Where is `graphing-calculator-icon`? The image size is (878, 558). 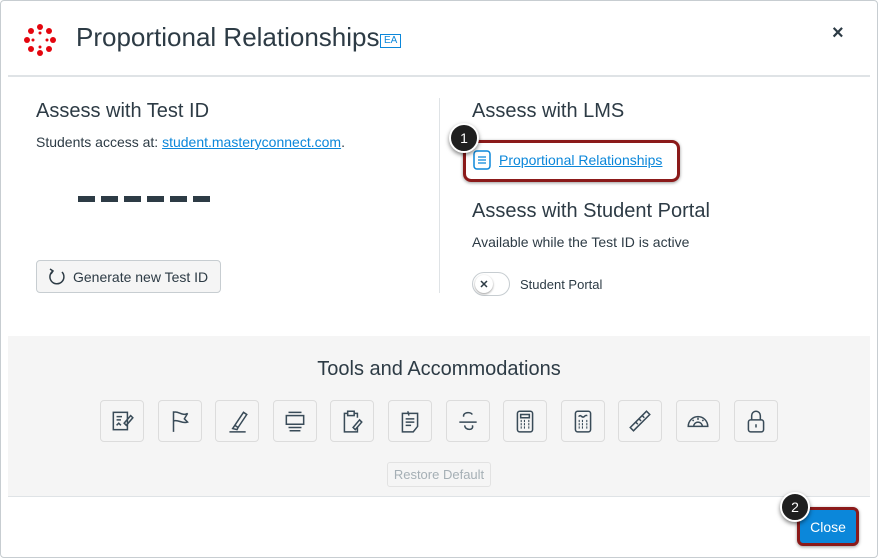 graphing-calculator-icon is located at coordinates (583, 421).